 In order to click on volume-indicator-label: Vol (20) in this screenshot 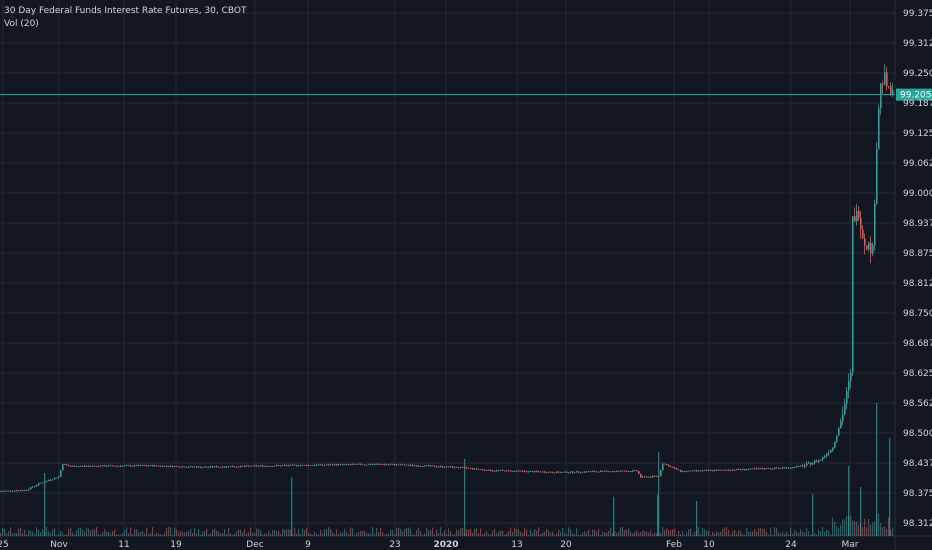, I will do `click(125, 24)`.